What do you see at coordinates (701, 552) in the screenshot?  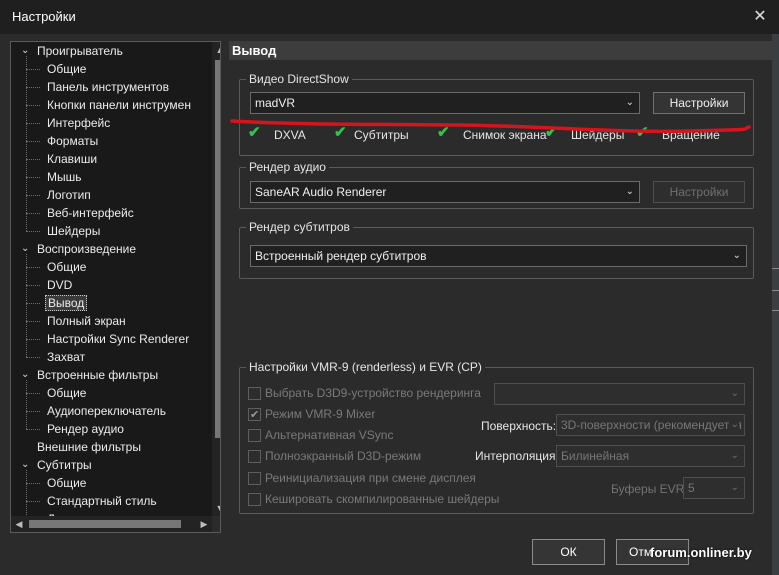 I see `watermark-text: forum.onliner.by` at bounding box center [701, 552].